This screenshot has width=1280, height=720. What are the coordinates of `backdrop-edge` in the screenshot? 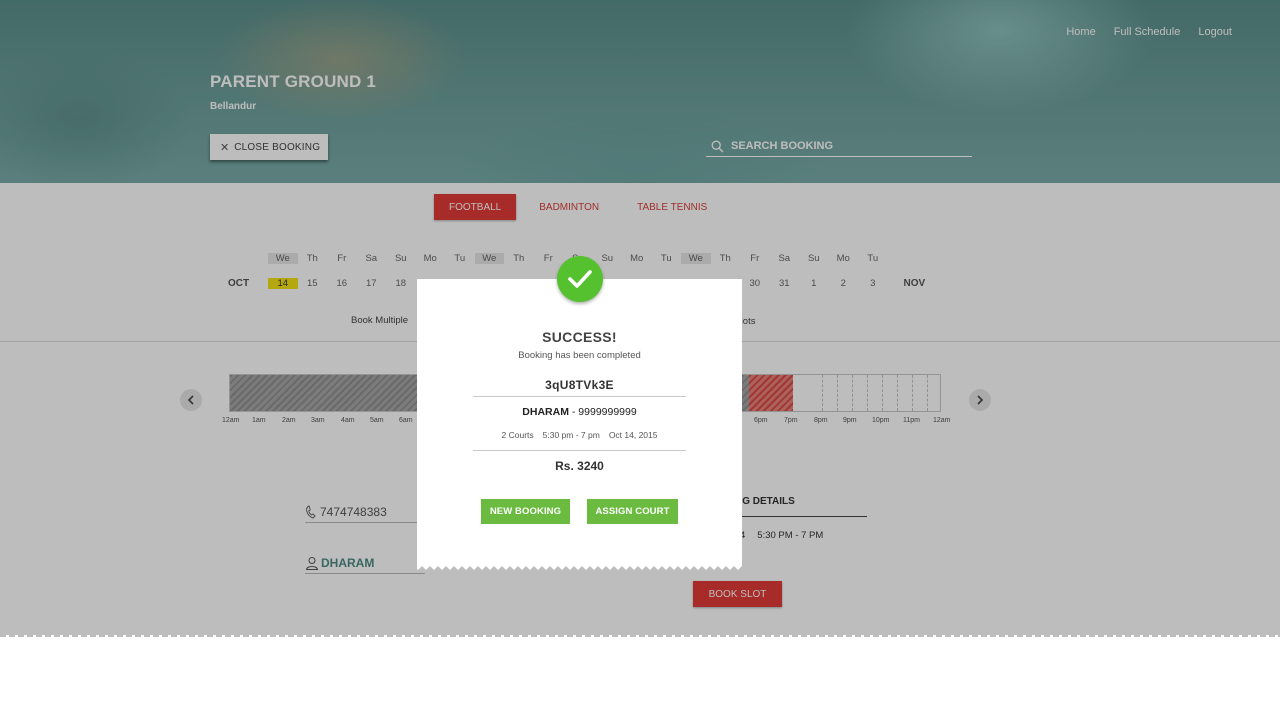 It's located at (640, 636).